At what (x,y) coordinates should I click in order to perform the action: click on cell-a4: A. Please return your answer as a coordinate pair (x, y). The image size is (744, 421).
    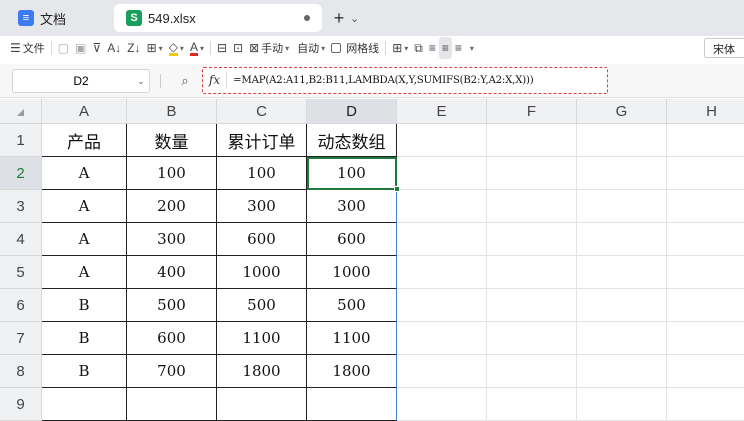
    Looking at the image, I should click on (84, 239).